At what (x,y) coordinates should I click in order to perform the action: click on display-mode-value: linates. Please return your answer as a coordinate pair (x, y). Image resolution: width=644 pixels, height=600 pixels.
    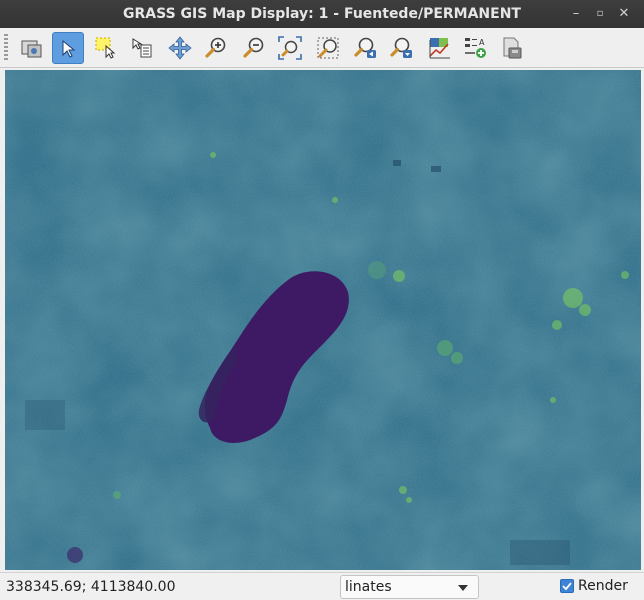
    Looking at the image, I should click on (368, 587).